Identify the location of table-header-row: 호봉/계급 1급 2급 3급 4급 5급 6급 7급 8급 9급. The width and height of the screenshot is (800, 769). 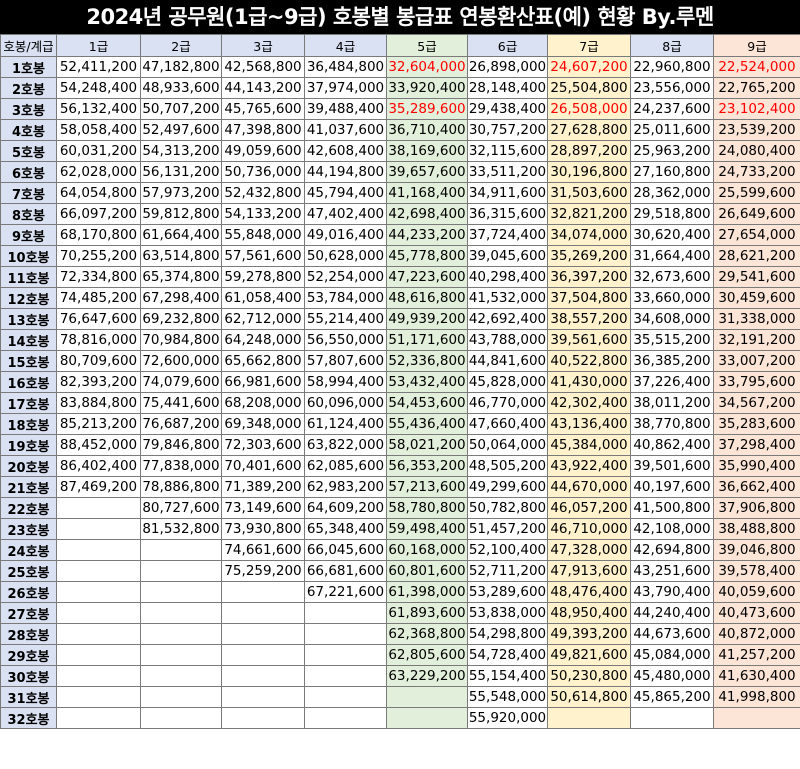
(400, 45).